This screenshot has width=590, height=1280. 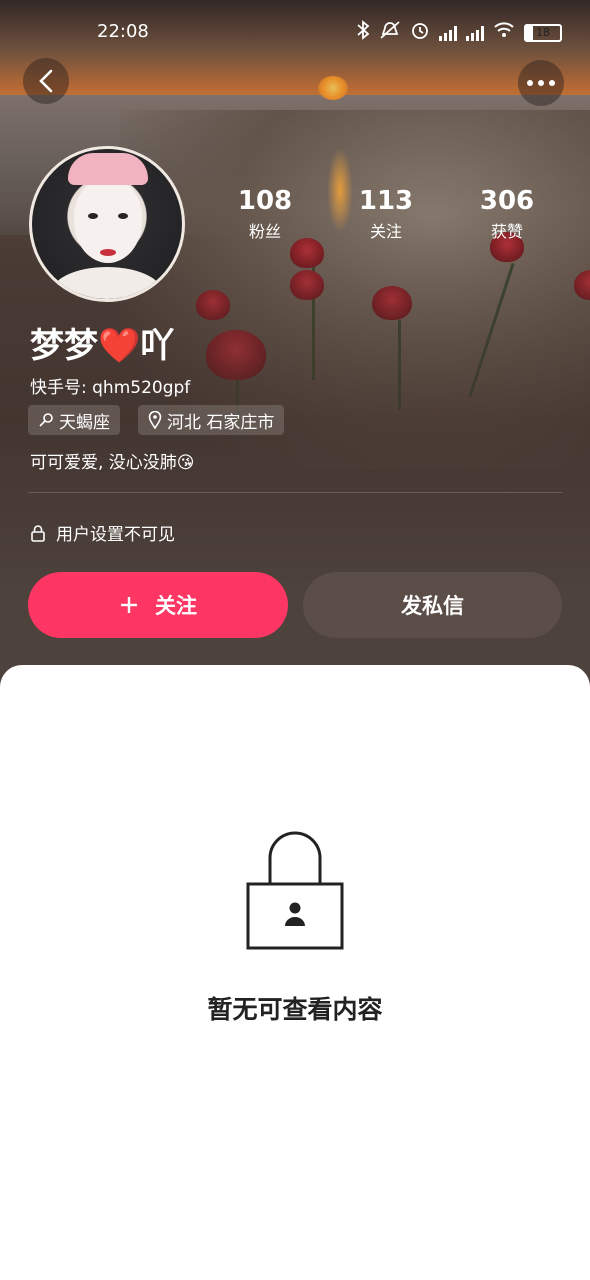 I want to click on follow-button: 关注, so click(x=158, y=605).